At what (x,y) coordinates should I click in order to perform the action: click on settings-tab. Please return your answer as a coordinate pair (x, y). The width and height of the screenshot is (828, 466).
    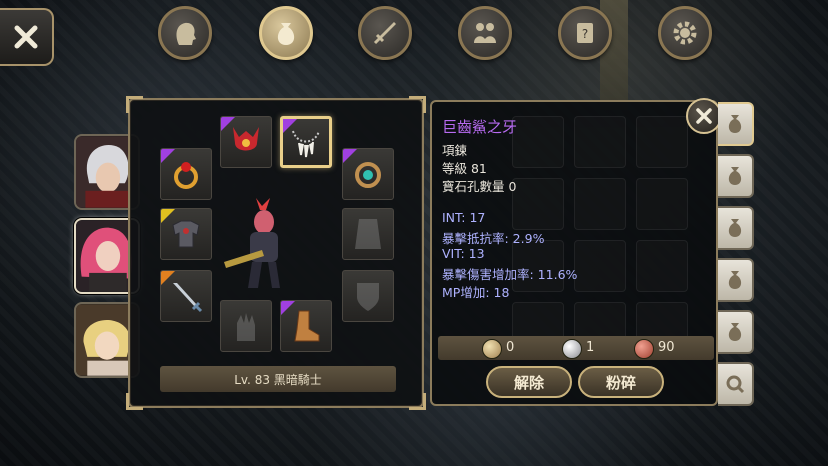
    Looking at the image, I should click on (685, 33).